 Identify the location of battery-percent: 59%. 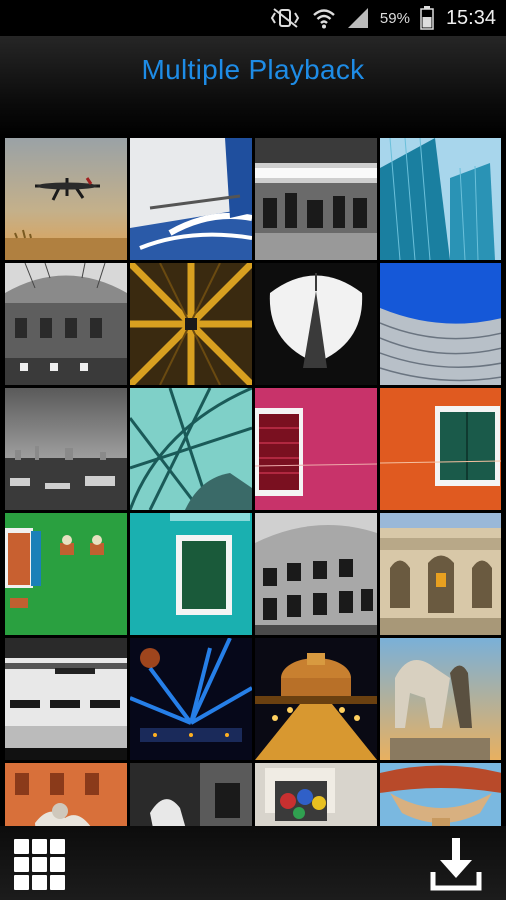
(394, 18).